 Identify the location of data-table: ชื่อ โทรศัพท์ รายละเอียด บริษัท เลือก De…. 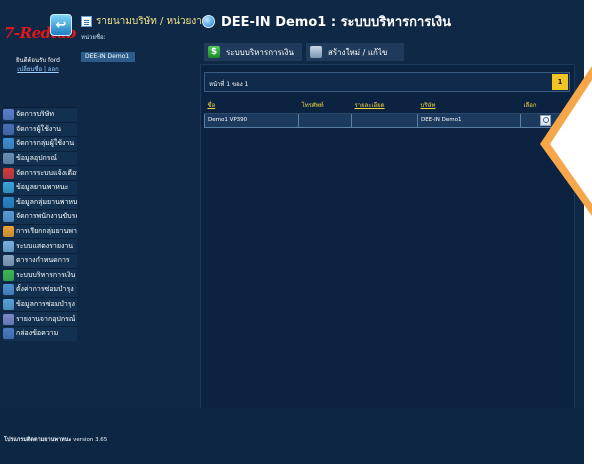
(387, 113).